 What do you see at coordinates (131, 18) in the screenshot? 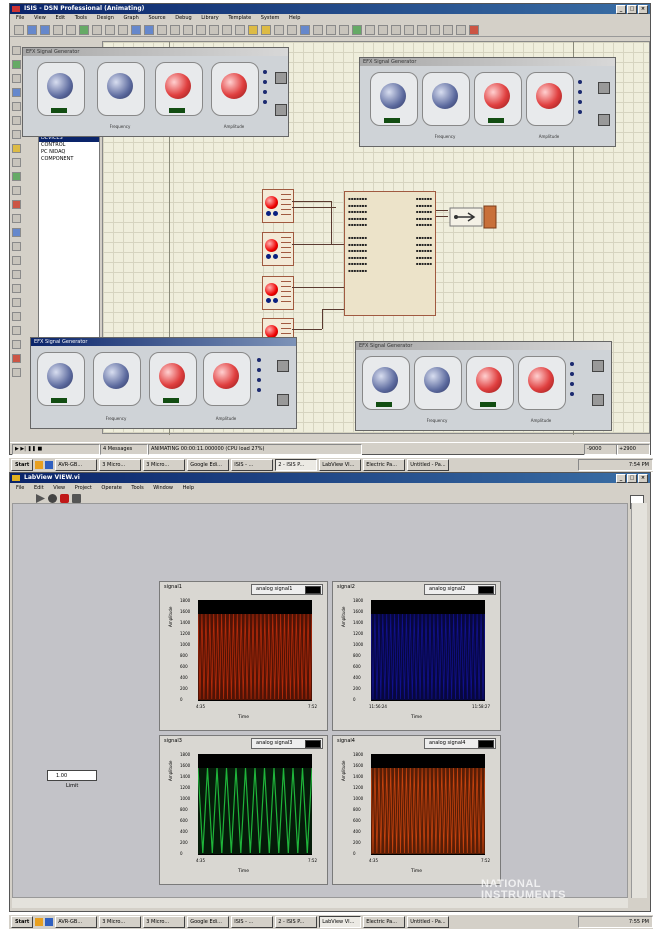
I see `menu-graph: Graph` at bounding box center [131, 18].